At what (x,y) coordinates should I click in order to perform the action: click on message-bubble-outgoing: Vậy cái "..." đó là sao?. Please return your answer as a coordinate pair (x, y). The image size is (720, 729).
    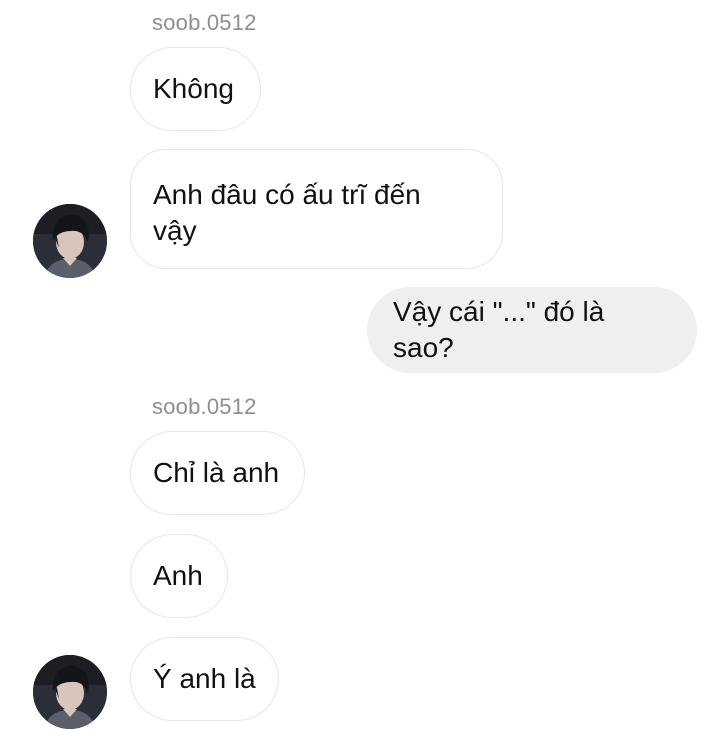
    Looking at the image, I should click on (532, 330).